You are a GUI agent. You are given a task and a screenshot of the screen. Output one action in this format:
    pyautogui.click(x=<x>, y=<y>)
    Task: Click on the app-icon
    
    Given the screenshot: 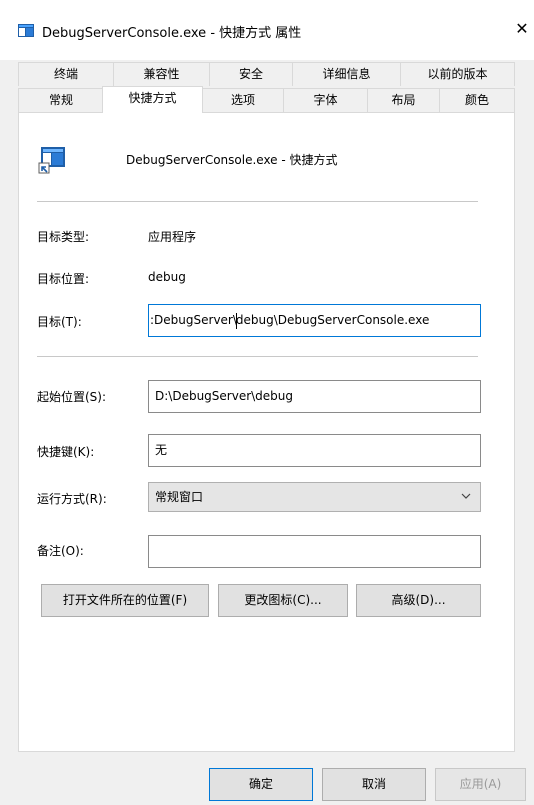 What is the action you would take?
    pyautogui.click(x=26, y=30)
    